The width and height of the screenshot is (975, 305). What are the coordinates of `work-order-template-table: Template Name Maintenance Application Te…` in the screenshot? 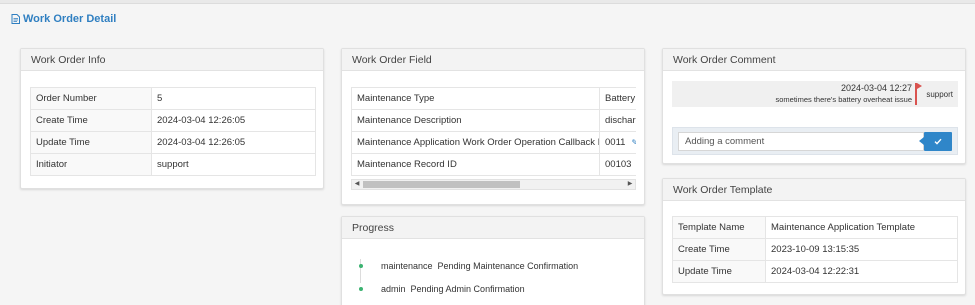 It's located at (815, 249).